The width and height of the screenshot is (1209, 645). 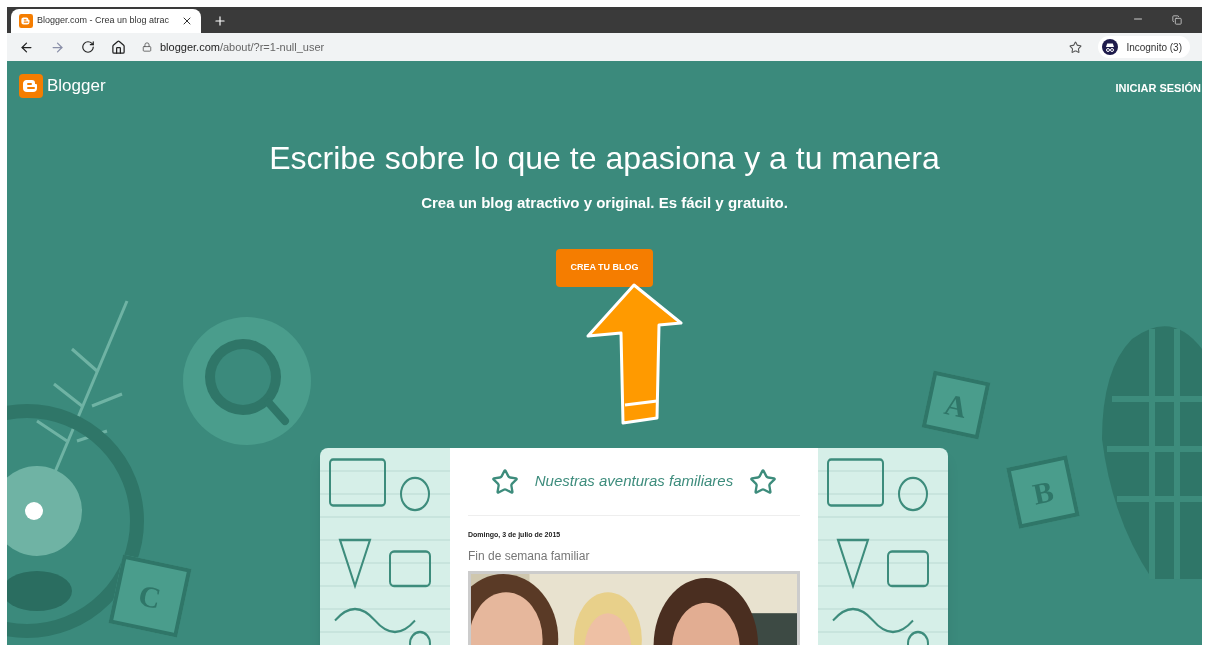 I want to click on new-tab-icon, so click(x=220, y=21).